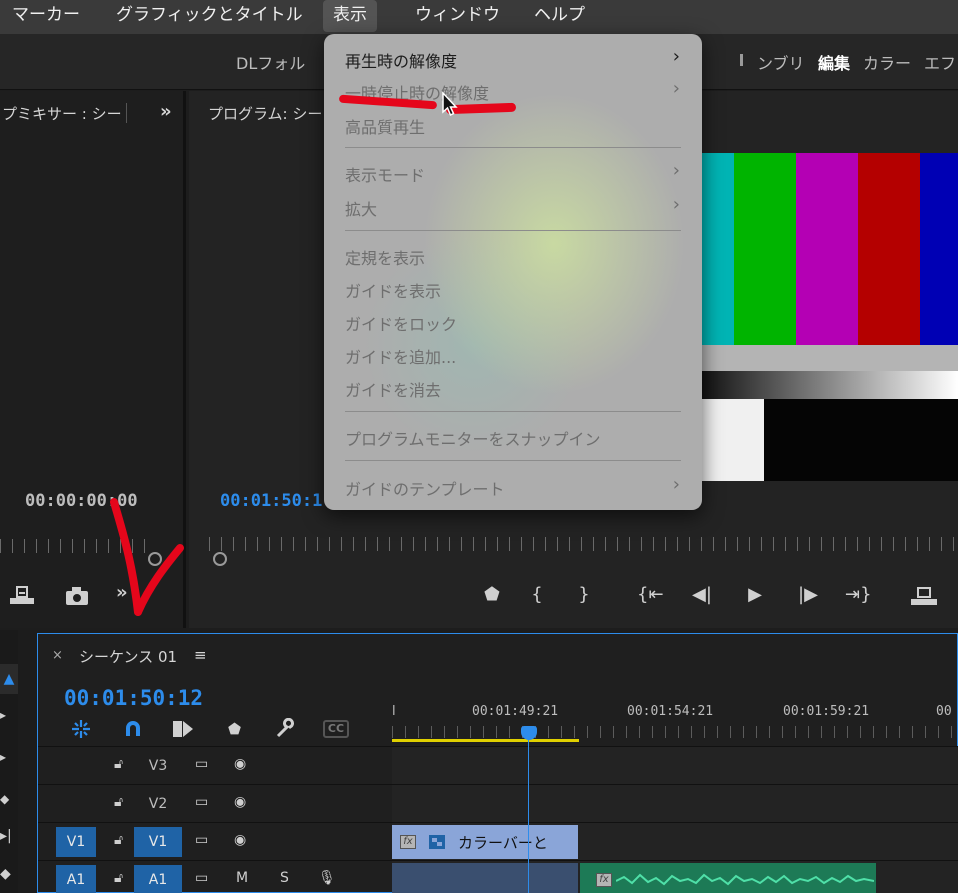 The image size is (958, 893). Describe the element at coordinates (675, 842) in the screenshot. I see `track-lane-v1: fx カラーバーと` at that location.